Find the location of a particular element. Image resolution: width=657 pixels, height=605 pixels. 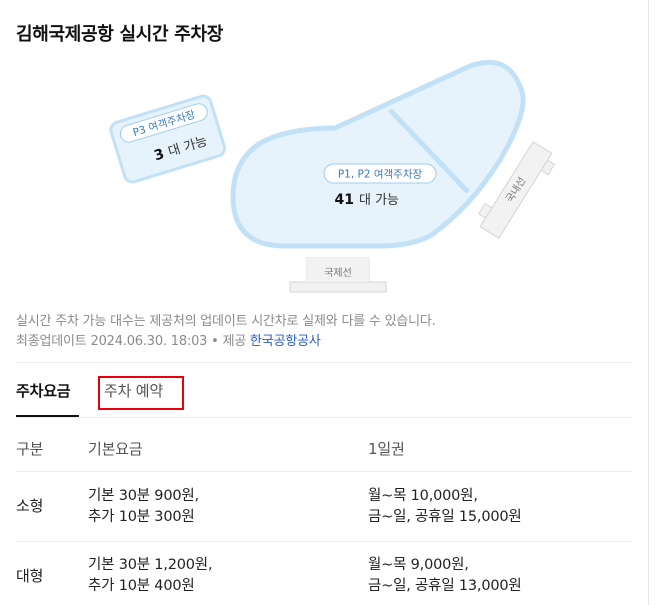

provider-link: 한국공항공사 is located at coordinates (285, 341).